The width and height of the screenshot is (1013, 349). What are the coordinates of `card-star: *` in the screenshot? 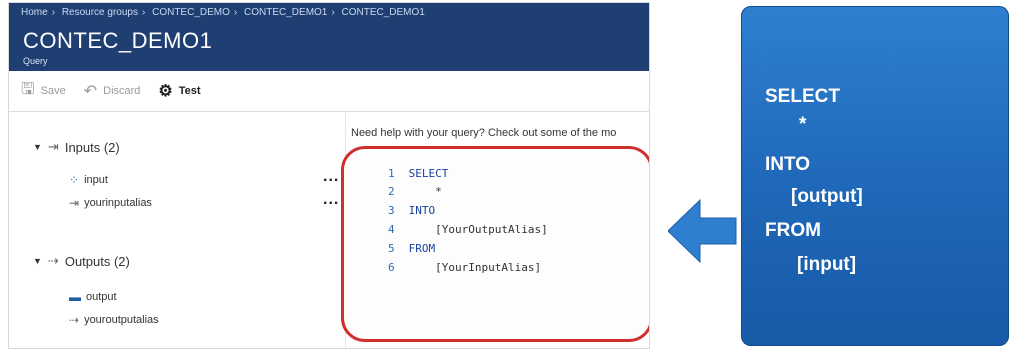 It's located at (803, 124).